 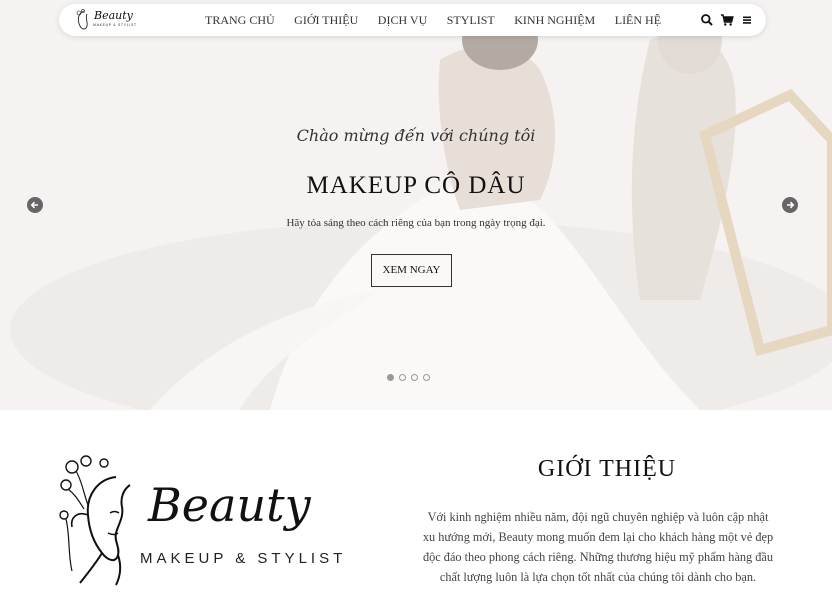 I want to click on nav-item-gioi-thieu: GIỚI THIỆU, so click(x=326, y=20).